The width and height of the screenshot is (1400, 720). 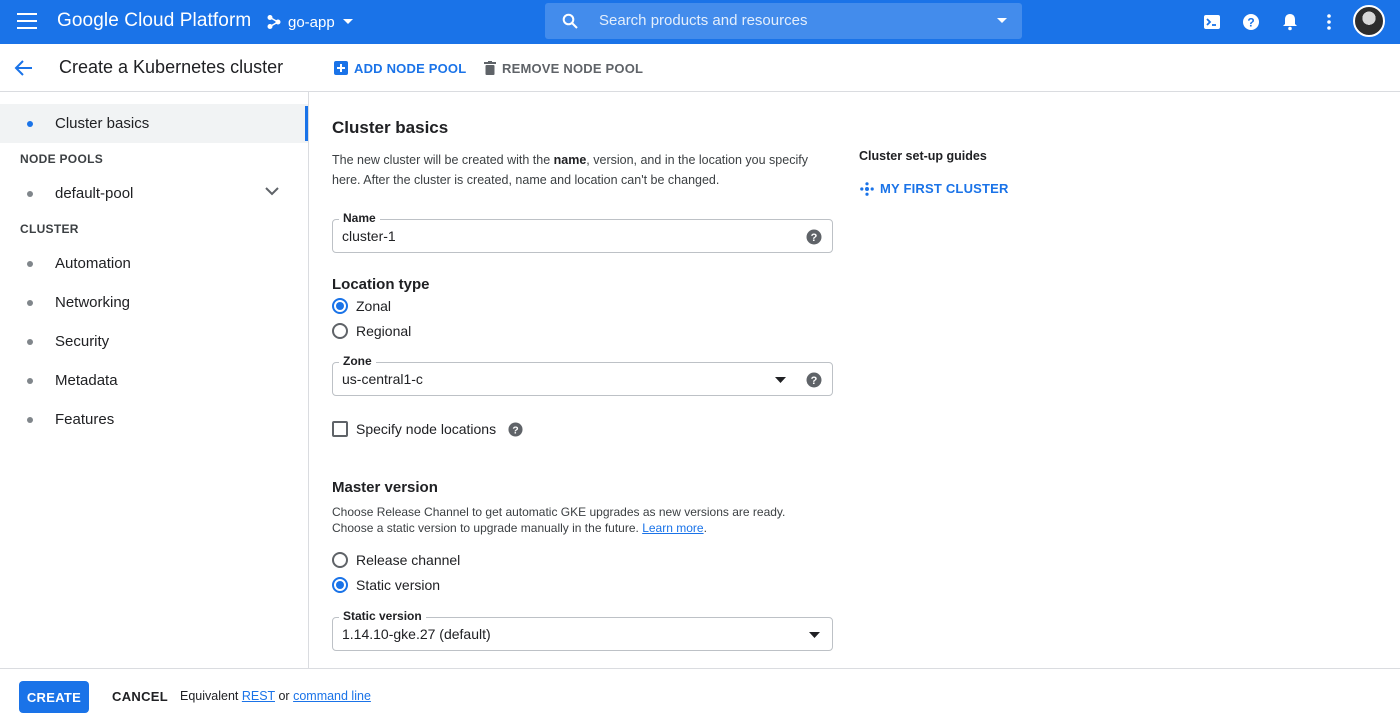 I want to click on page-title: Create a Kubernetes cluster, so click(x=171, y=67).